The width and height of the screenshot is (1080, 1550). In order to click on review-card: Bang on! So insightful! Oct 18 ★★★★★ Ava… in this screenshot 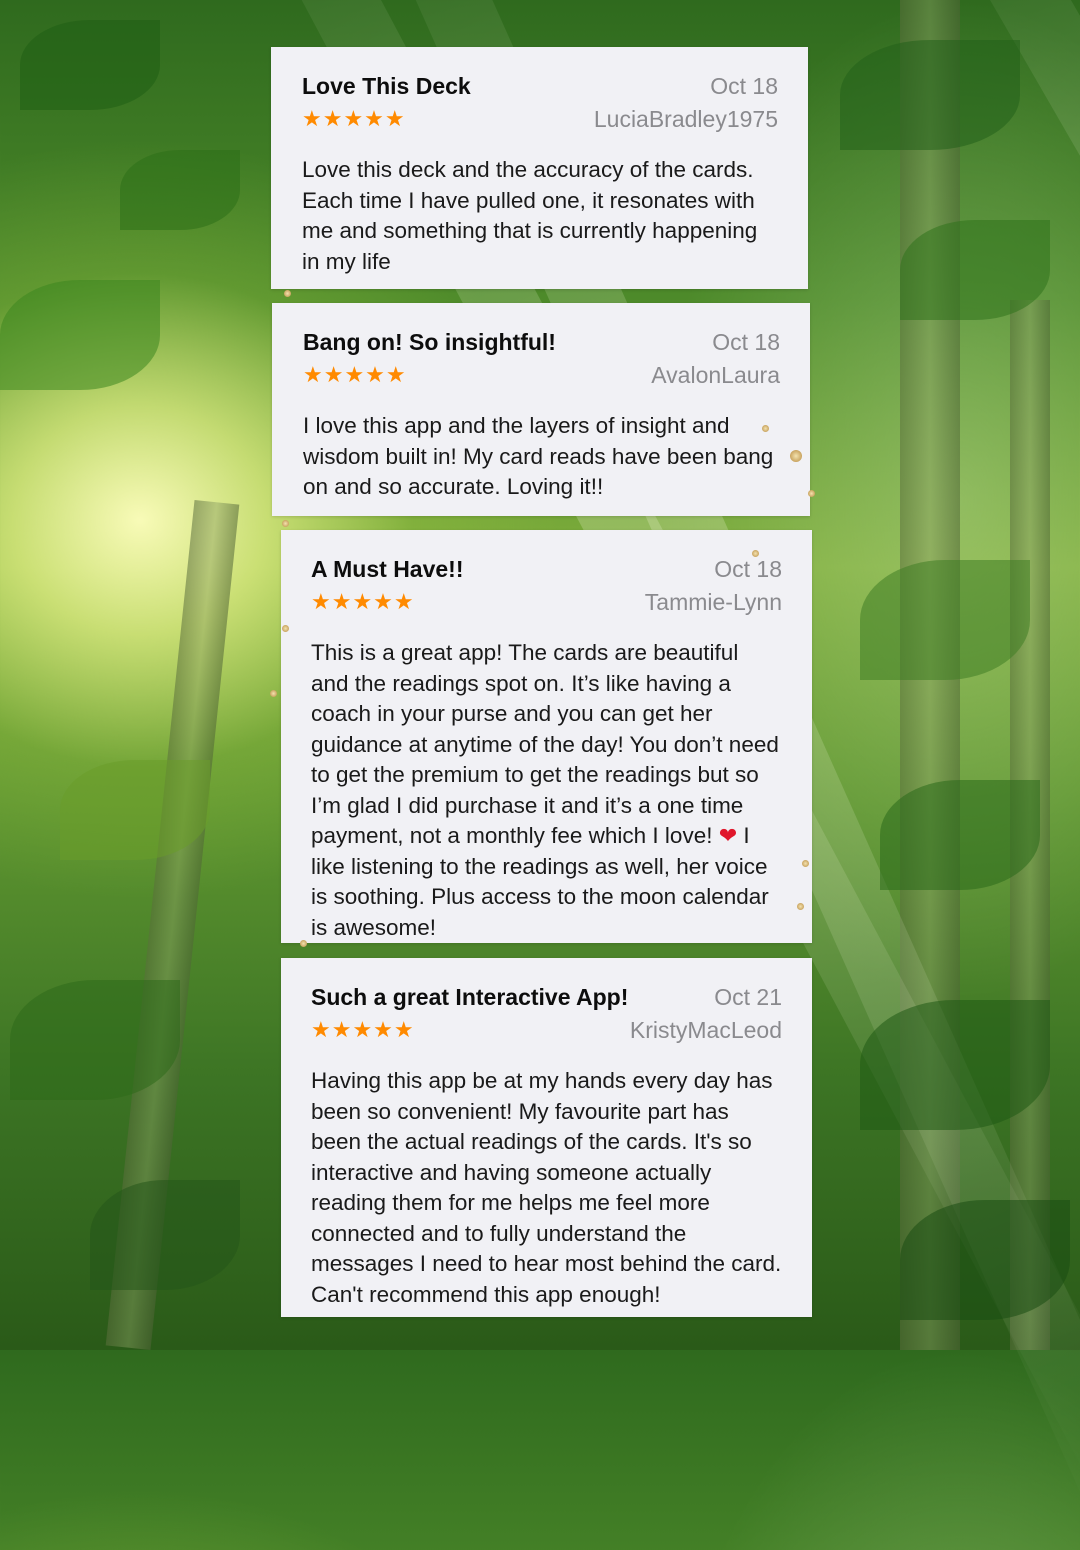, I will do `click(541, 409)`.